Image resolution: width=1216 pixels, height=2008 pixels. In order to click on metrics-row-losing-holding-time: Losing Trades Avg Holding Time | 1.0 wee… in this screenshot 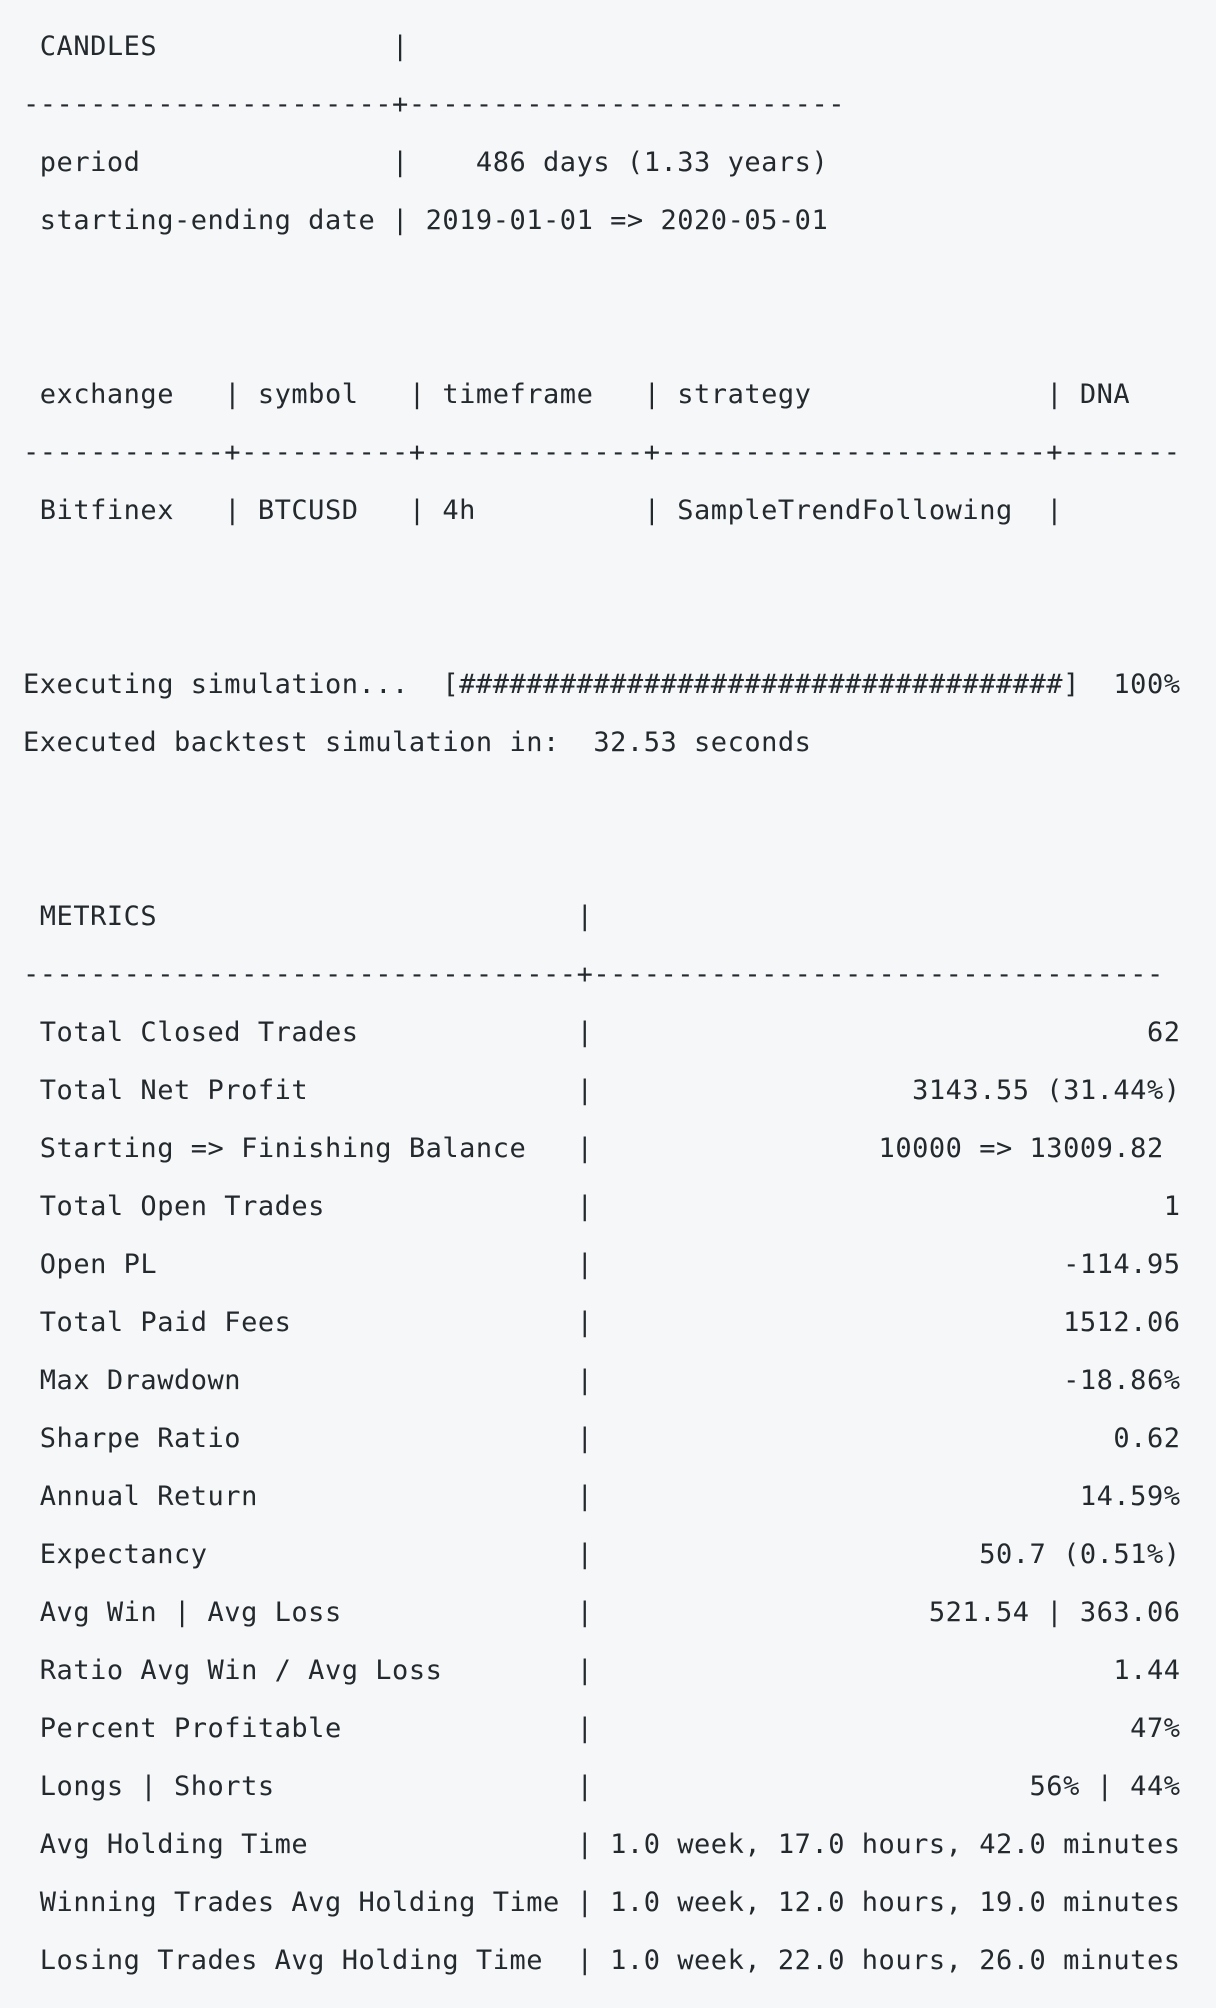, I will do `click(602, 1960)`.